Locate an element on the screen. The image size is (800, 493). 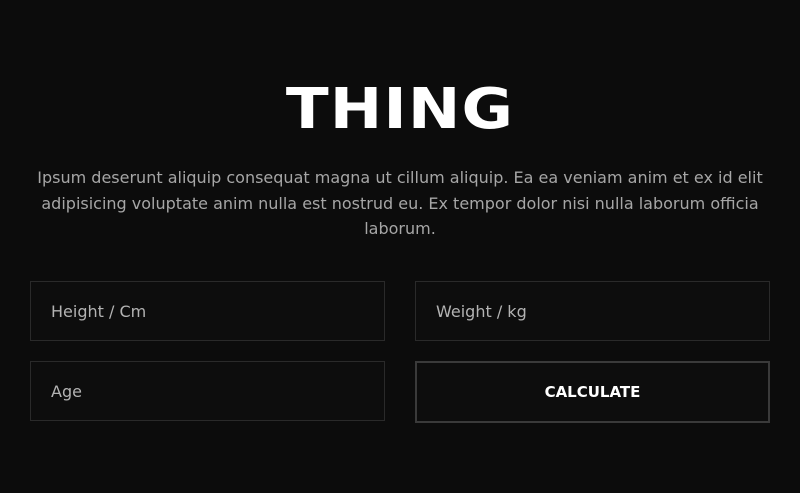
height-input is located at coordinates (207, 311).